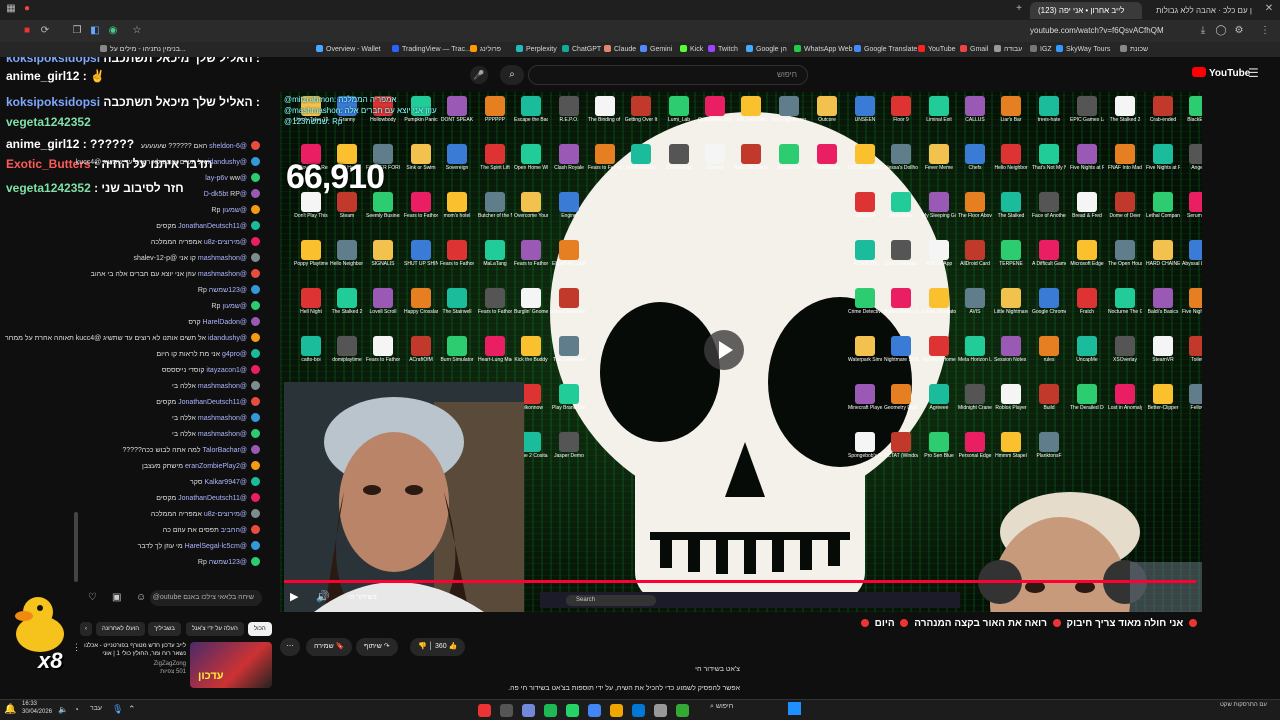  Describe the element at coordinates (113, 31) in the screenshot. I see `extension2-icon: ◉` at that location.